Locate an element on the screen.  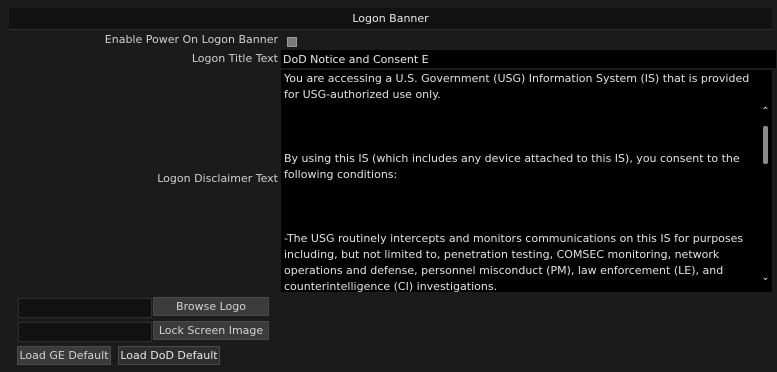
browse-logo-button: Browse Logo is located at coordinates (211, 306).